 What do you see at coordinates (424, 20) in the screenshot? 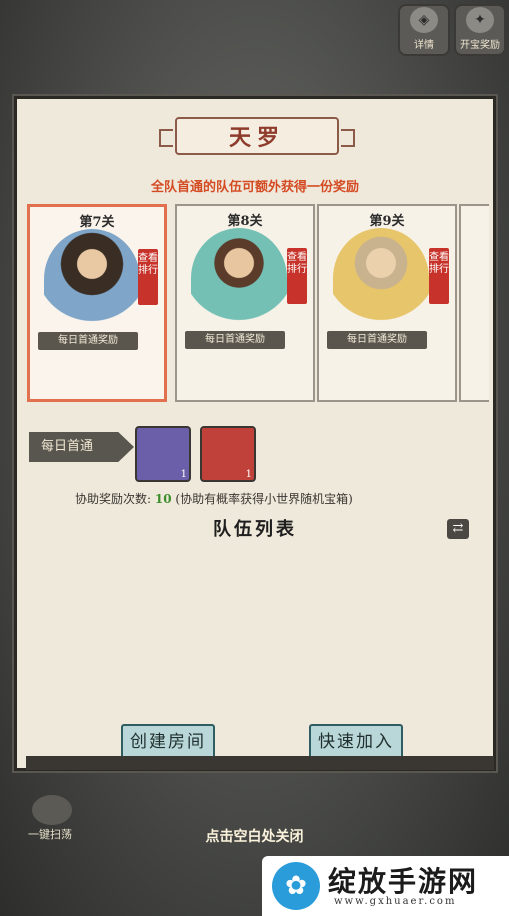
I see `shield-icon: ◈` at bounding box center [424, 20].